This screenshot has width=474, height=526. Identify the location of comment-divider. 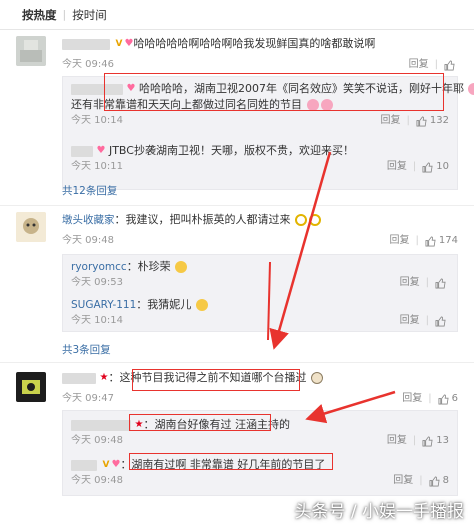
(237, 205).